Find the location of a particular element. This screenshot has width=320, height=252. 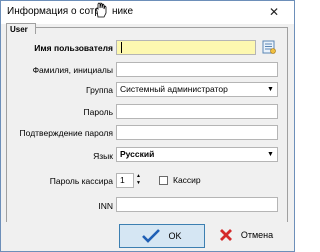

cross-icon is located at coordinates (225, 235).